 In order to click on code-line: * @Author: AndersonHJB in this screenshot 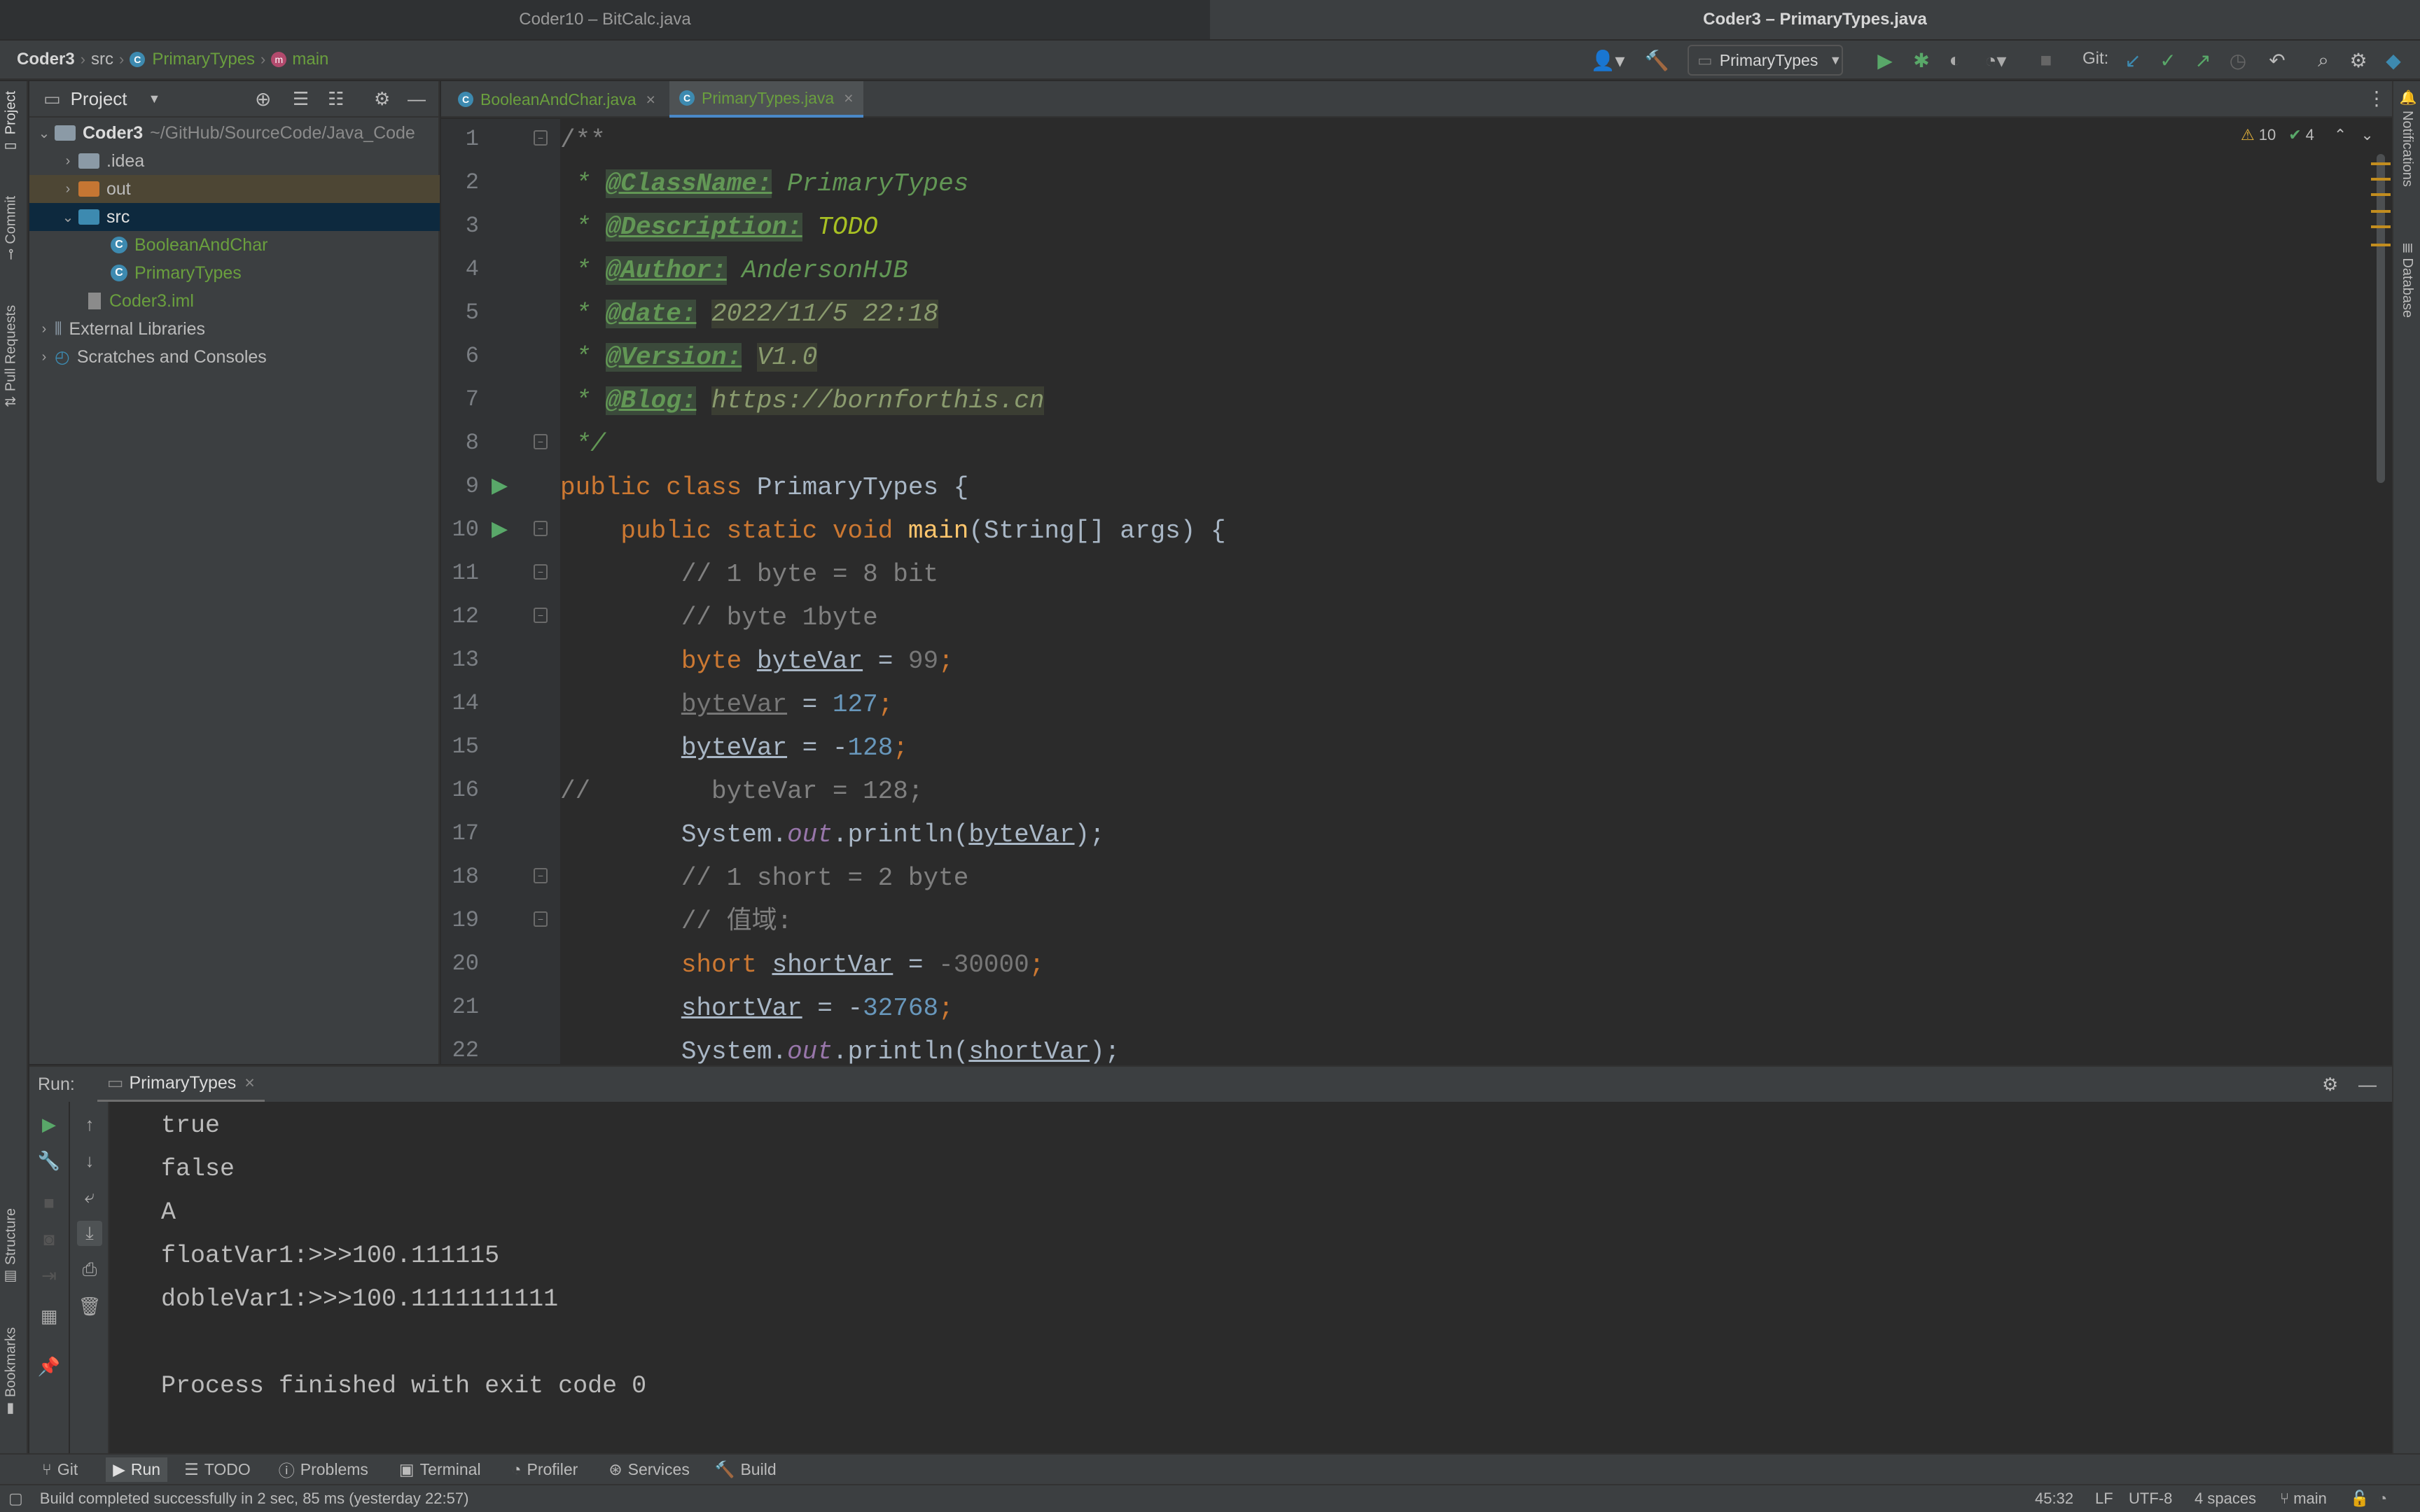, I will do `click(734, 271)`.